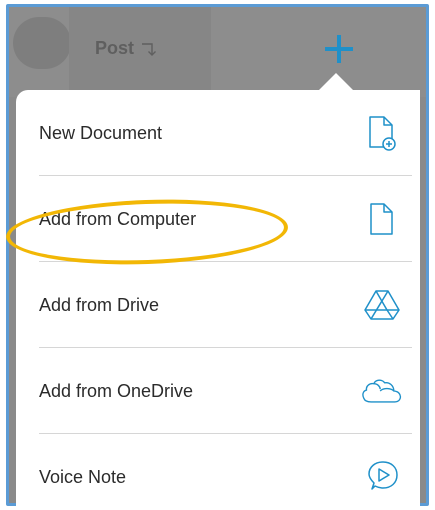 This screenshot has height=510, width=435. What do you see at coordinates (116, 390) in the screenshot?
I see `menu-item-label: Add from OneDrive` at bounding box center [116, 390].